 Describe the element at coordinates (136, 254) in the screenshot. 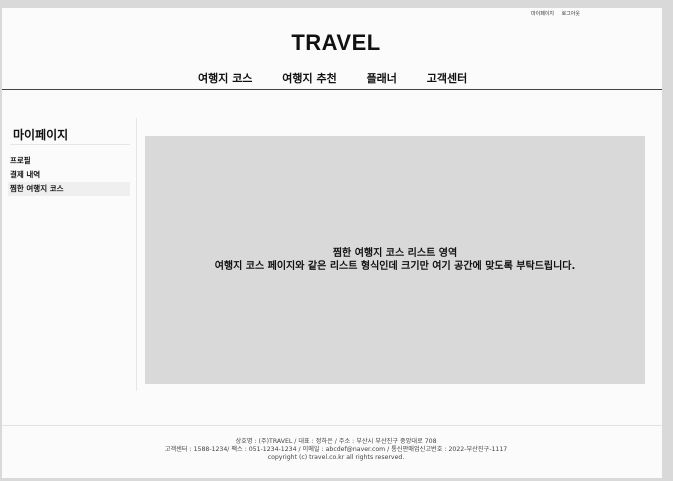

I see `content-divider` at that location.